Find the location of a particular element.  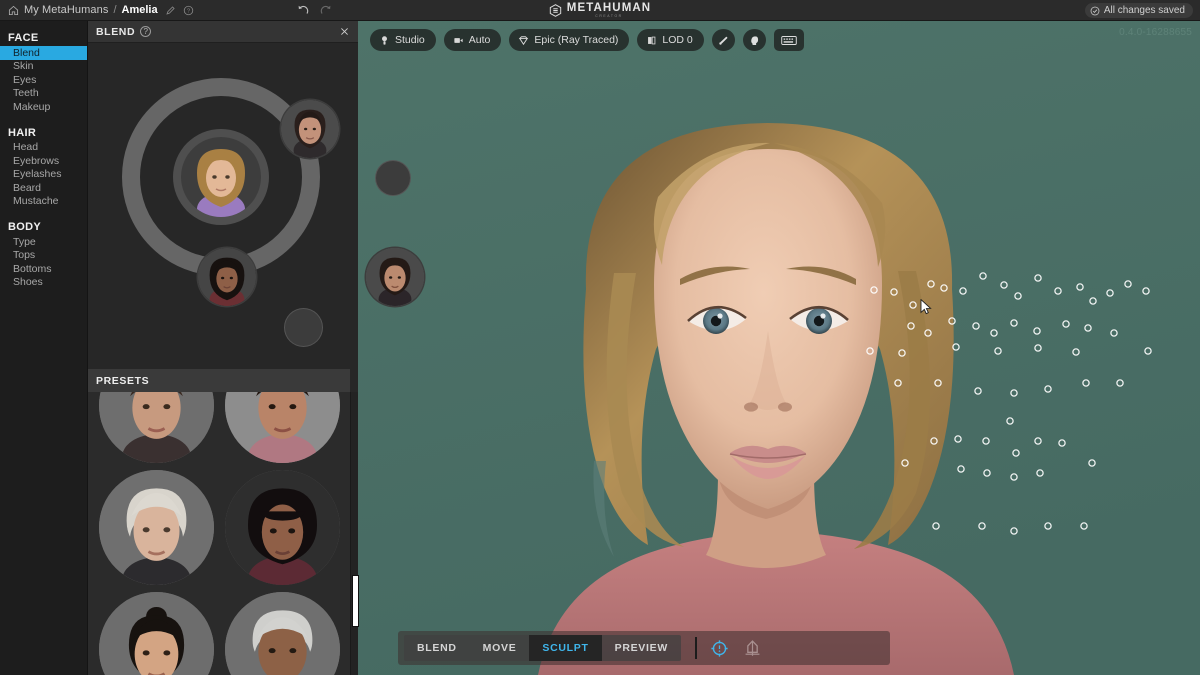

undo-arrow-icon is located at coordinates (303, 10).